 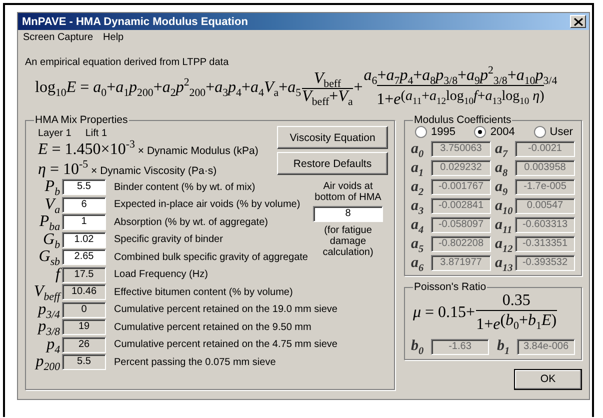 I want to click on input-field: -0.393532, so click(x=545, y=263).